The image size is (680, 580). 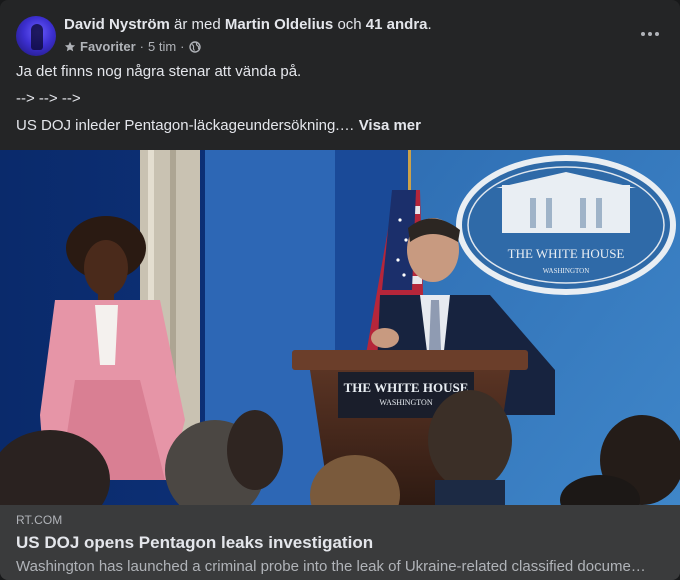 What do you see at coordinates (349, 24) in the screenshot?
I see `and-text: och` at bounding box center [349, 24].